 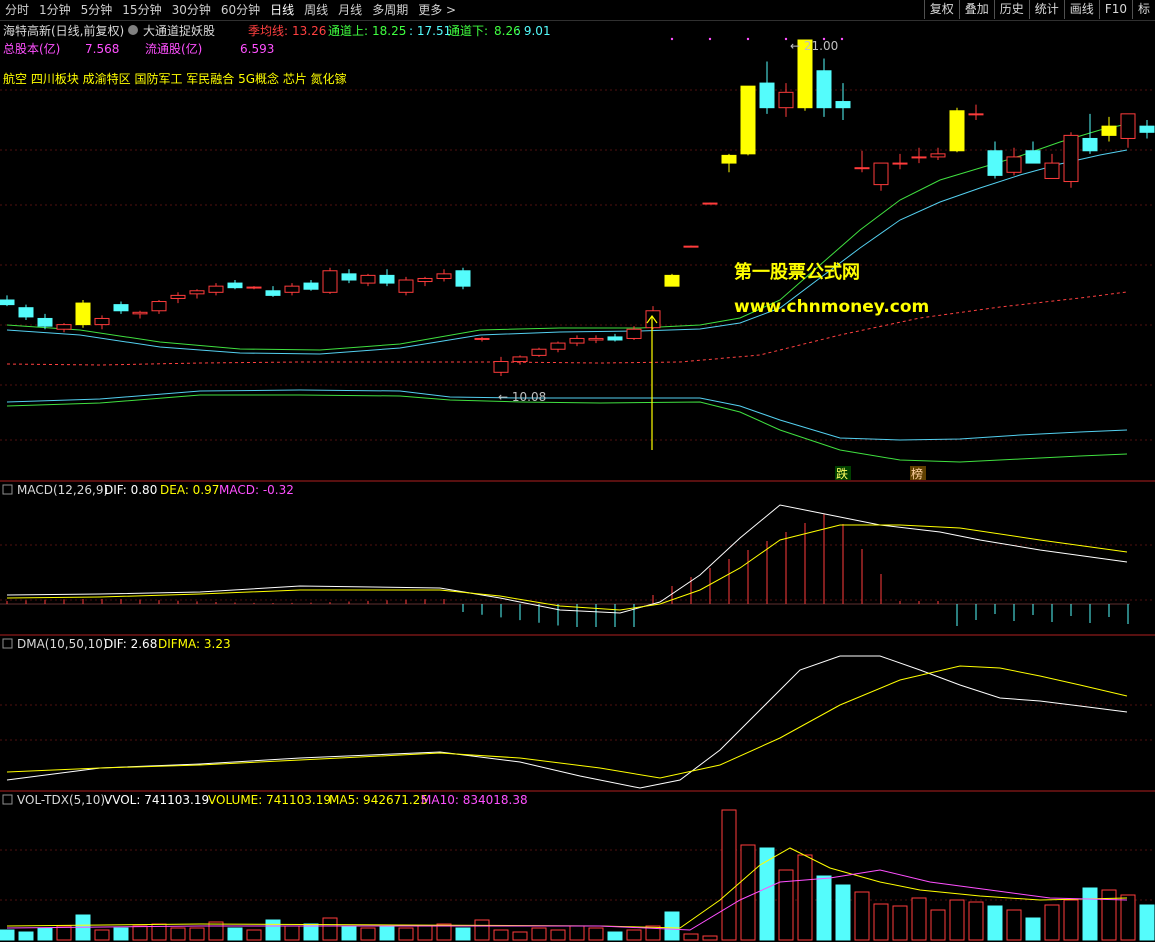 I want to click on tab-1: 1分钟, so click(x=55, y=10).